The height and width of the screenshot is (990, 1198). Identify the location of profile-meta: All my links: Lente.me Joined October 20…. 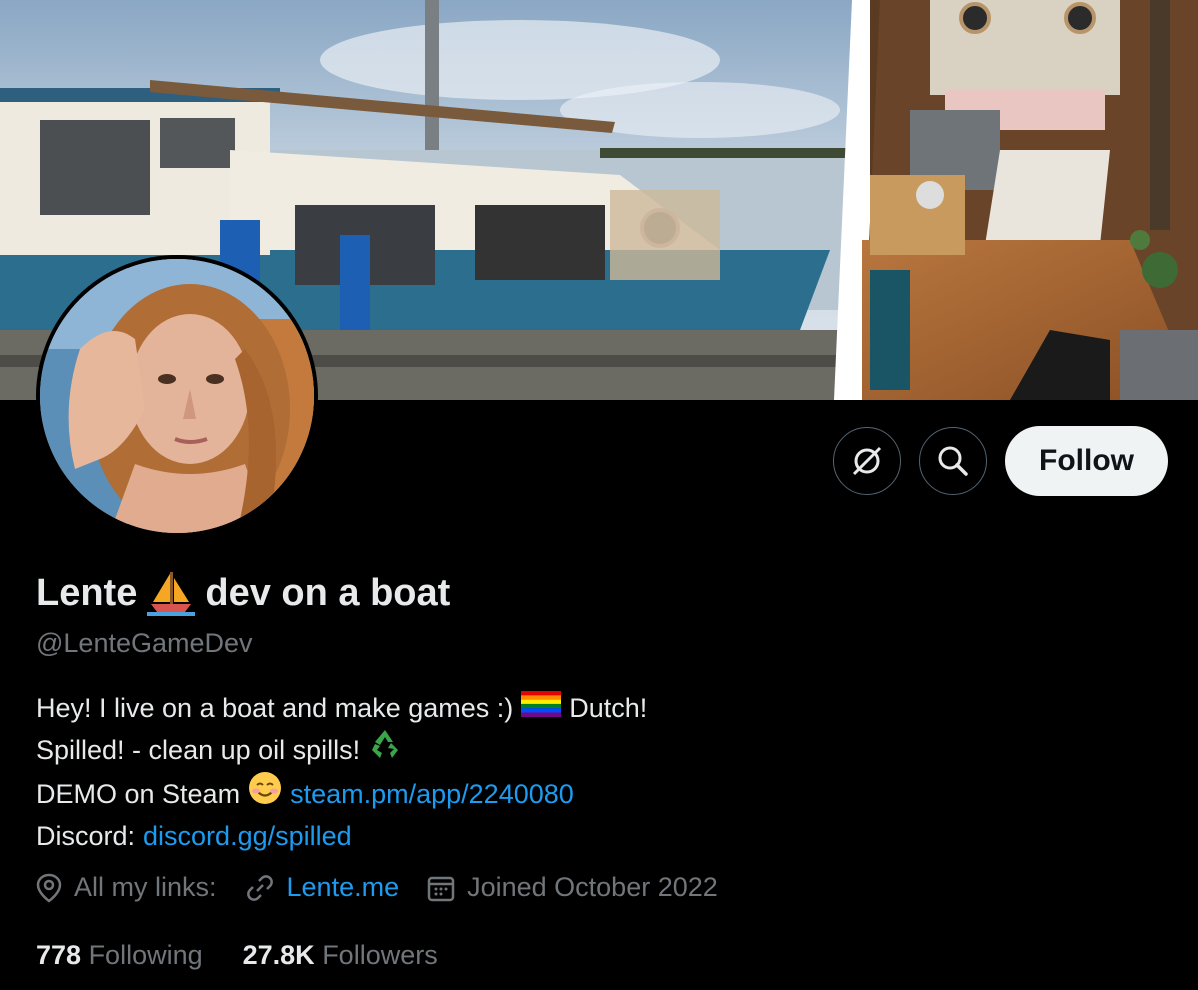
(391, 887).